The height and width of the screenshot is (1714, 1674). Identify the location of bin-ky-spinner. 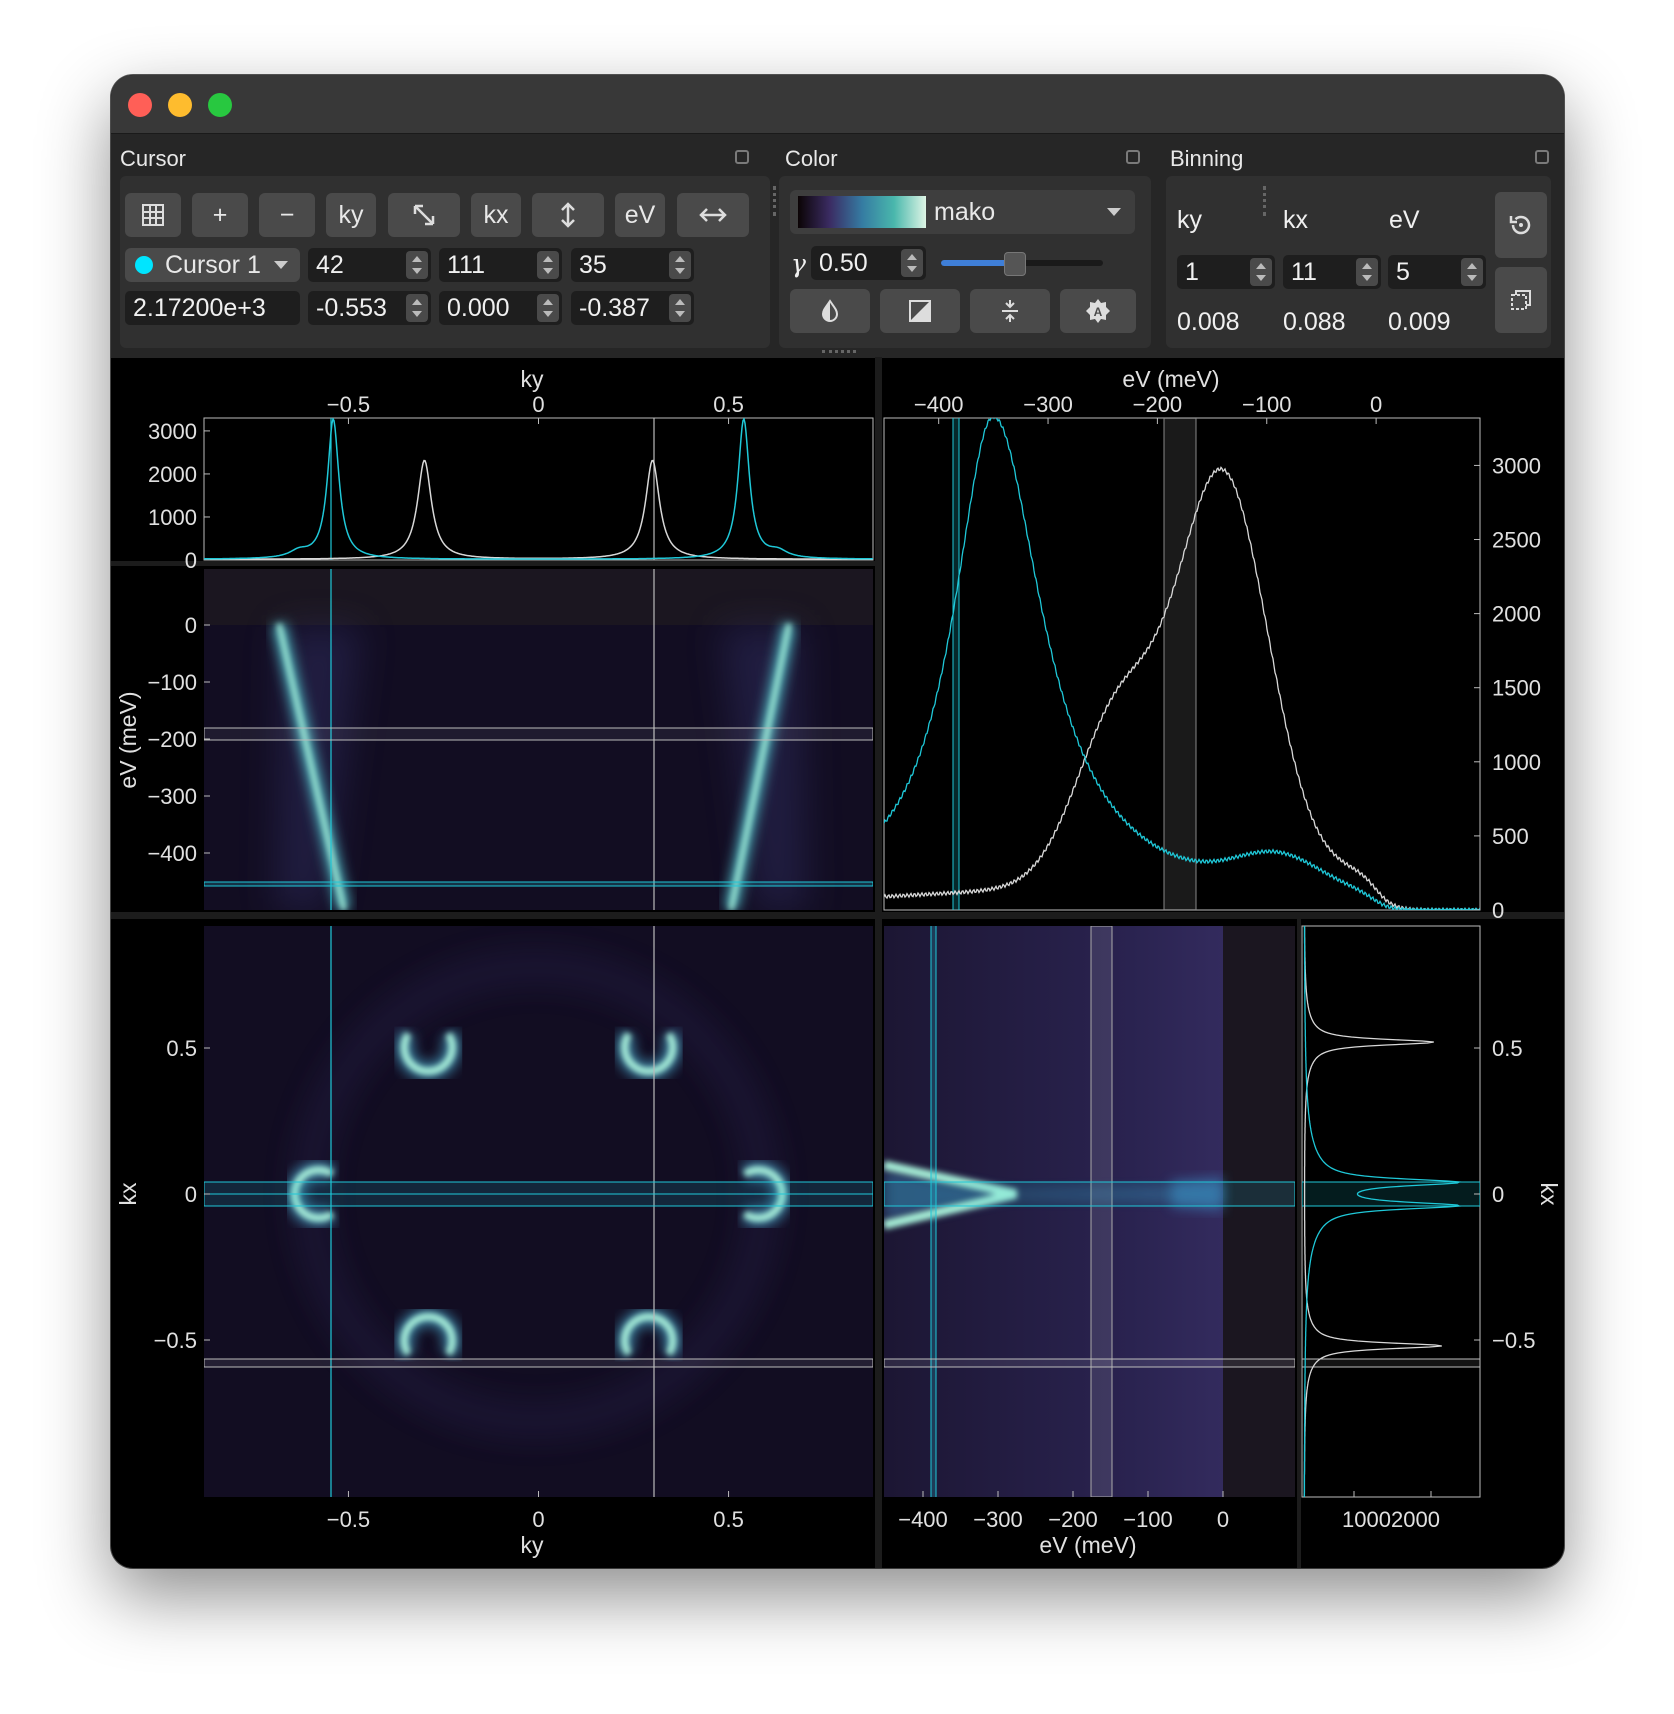
(1261, 272).